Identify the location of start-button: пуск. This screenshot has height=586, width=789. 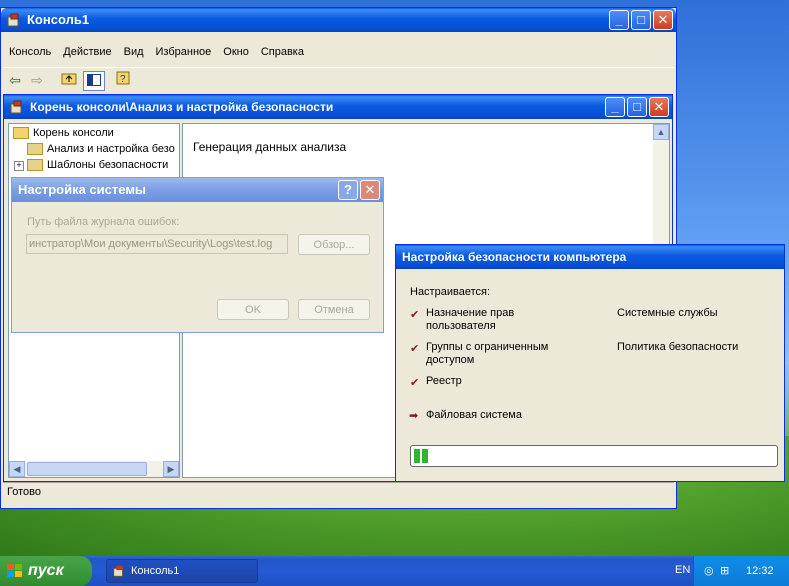
(46, 571).